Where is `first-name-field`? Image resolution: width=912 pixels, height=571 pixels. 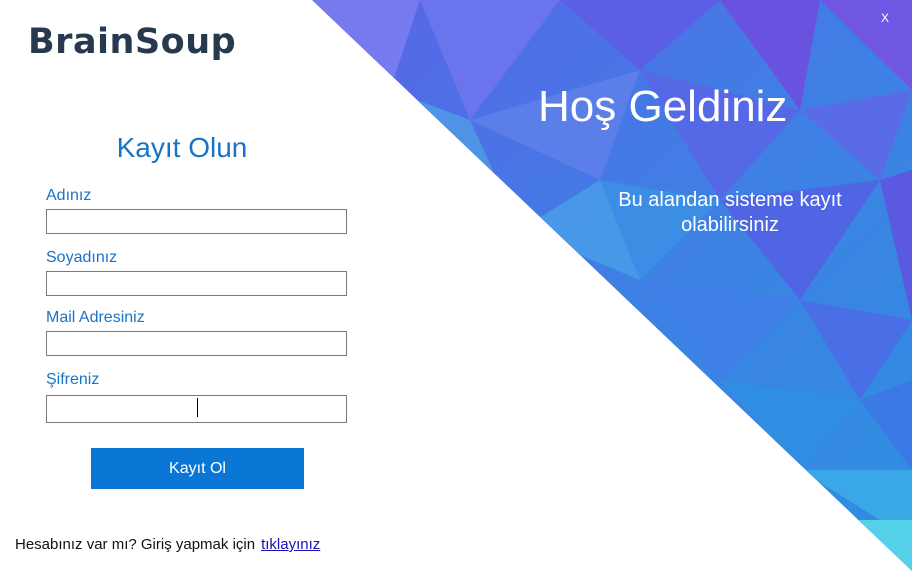
first-name-field is located at coordinates (196, 221).